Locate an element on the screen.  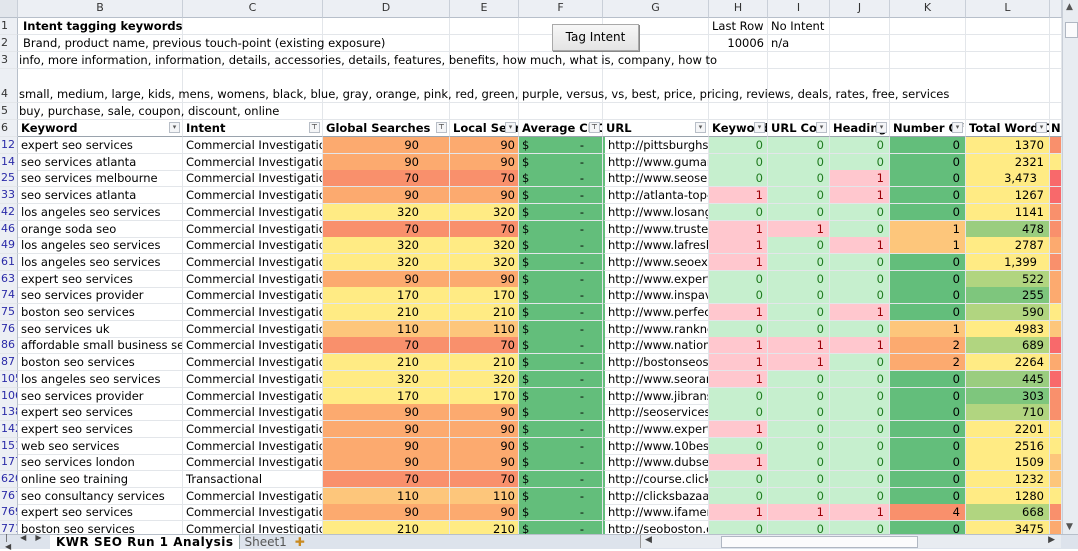
url-cell: http://www.seoexpert is located at coordinates (656, 262).